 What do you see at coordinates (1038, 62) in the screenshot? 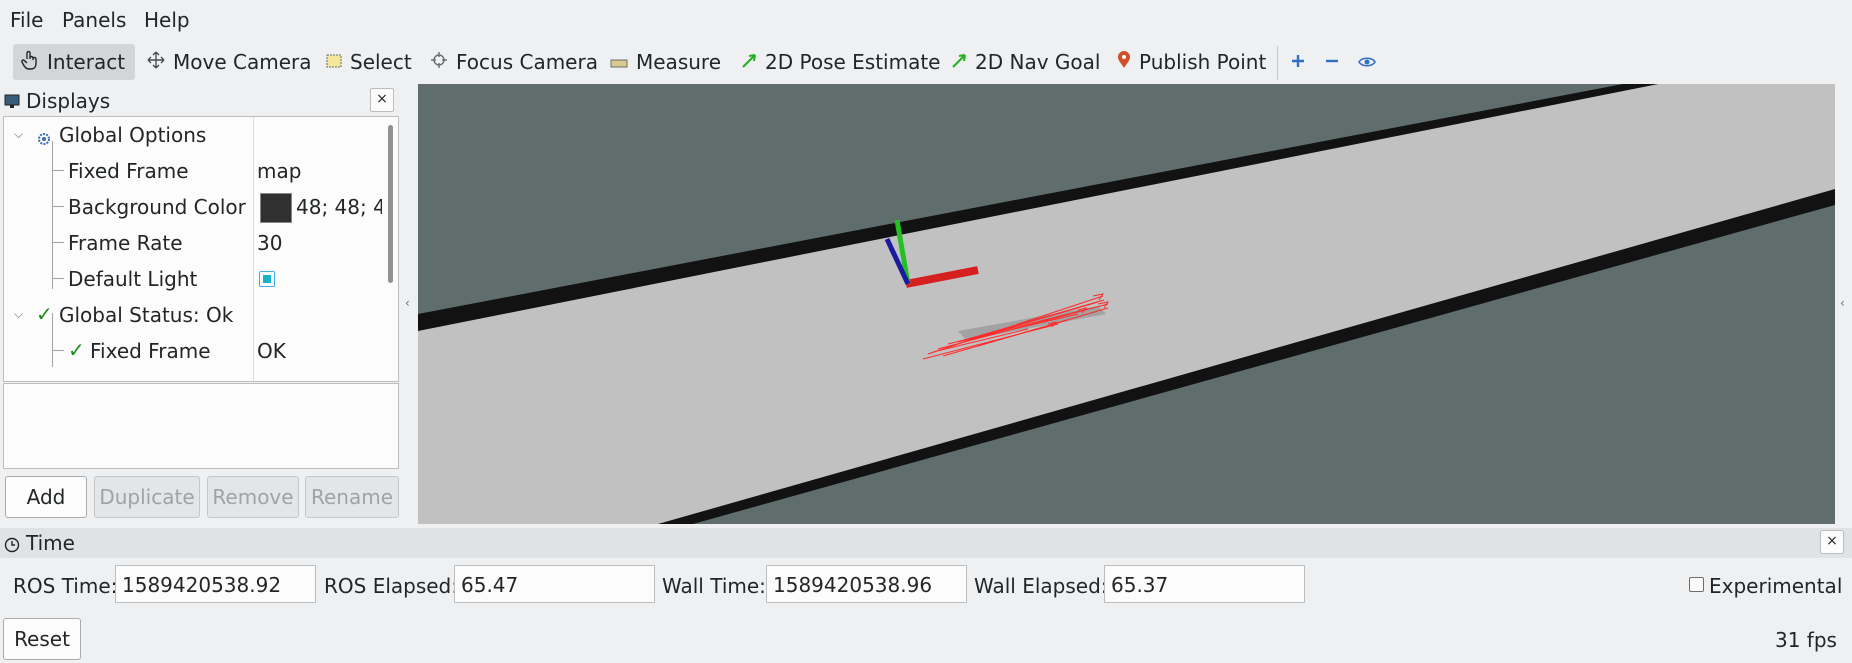
I see `tool-label: 2D Nav Goal` at bounding box center [1038, 62].